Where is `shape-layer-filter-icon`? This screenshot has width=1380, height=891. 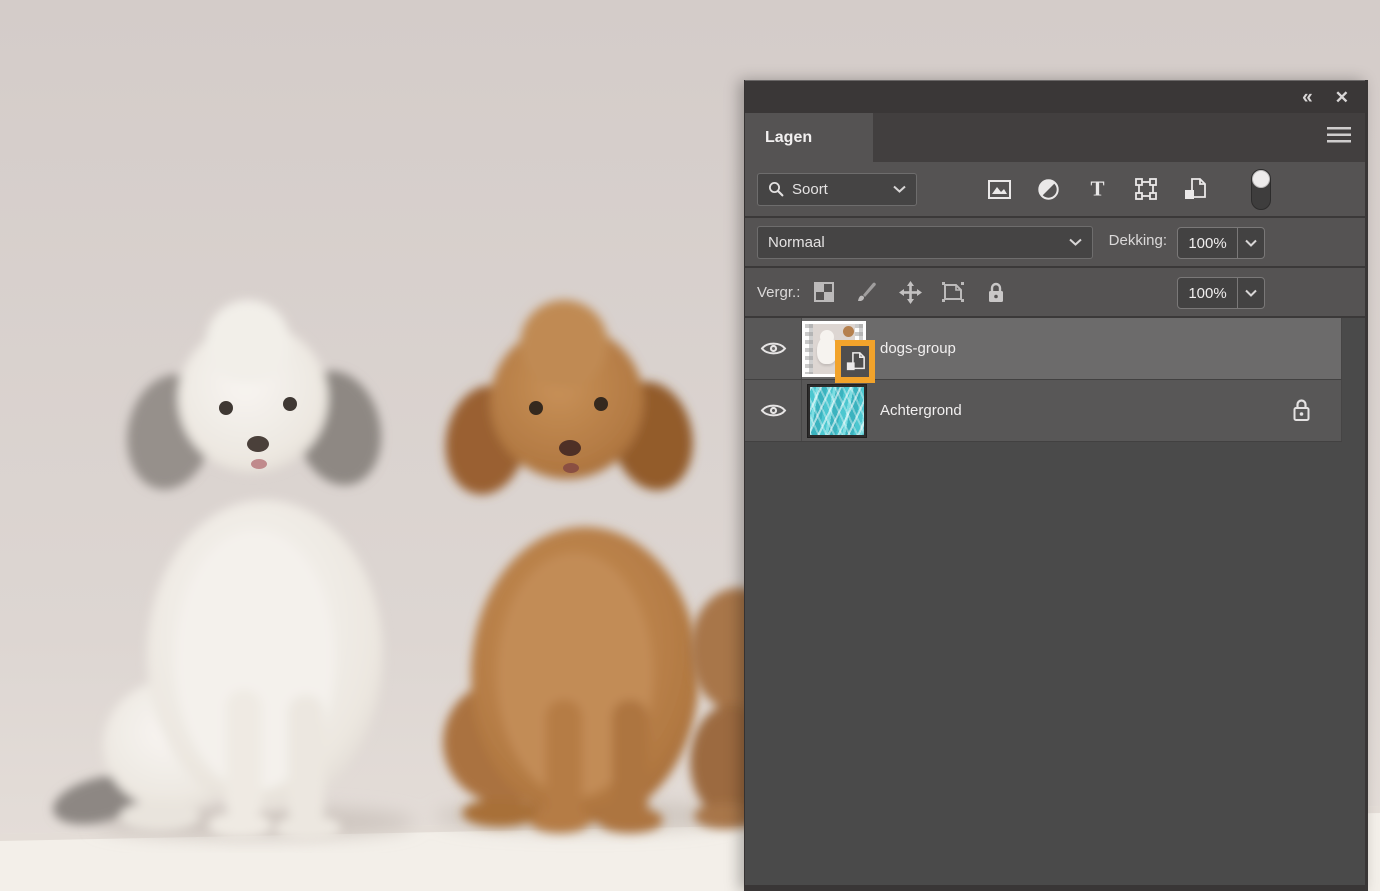
shape-layer-filter-icon is located at coordinates (1146, 189).